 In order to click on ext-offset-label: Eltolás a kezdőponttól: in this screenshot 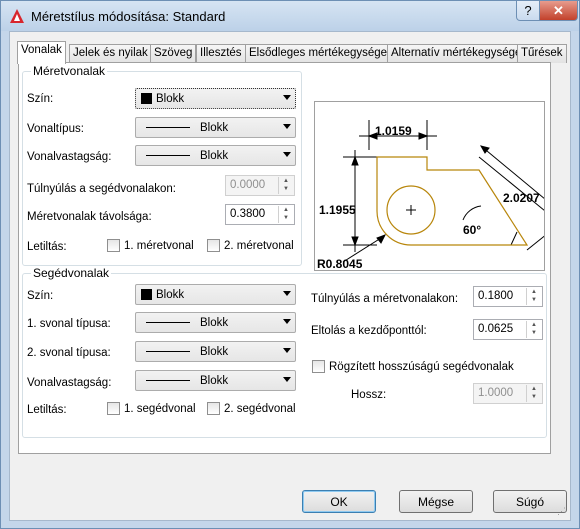, I will do `click(369, 331)`.